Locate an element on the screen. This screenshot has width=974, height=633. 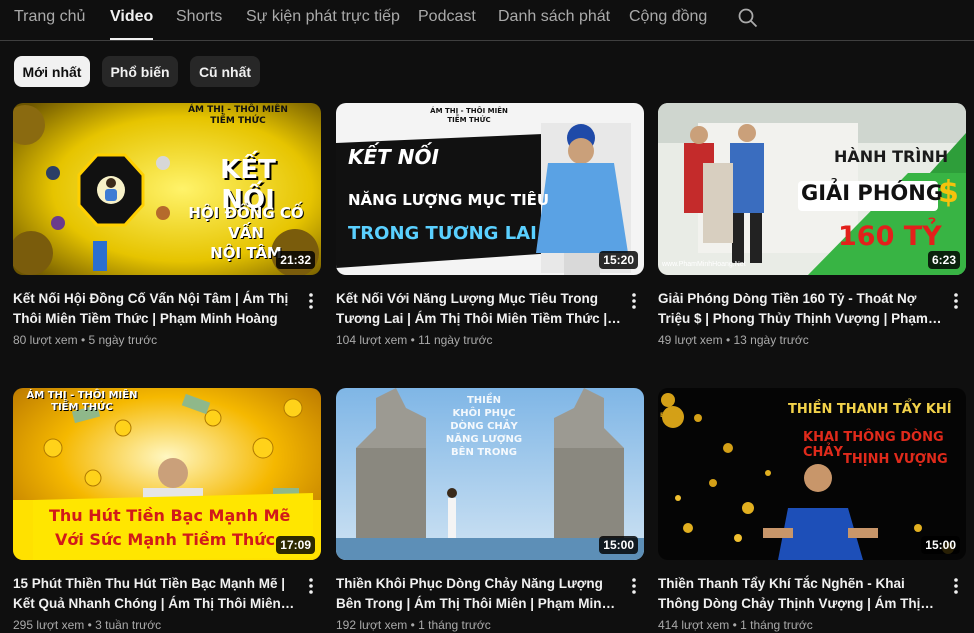
tab-shorts: Shorts is located at coordinates (199, 24).